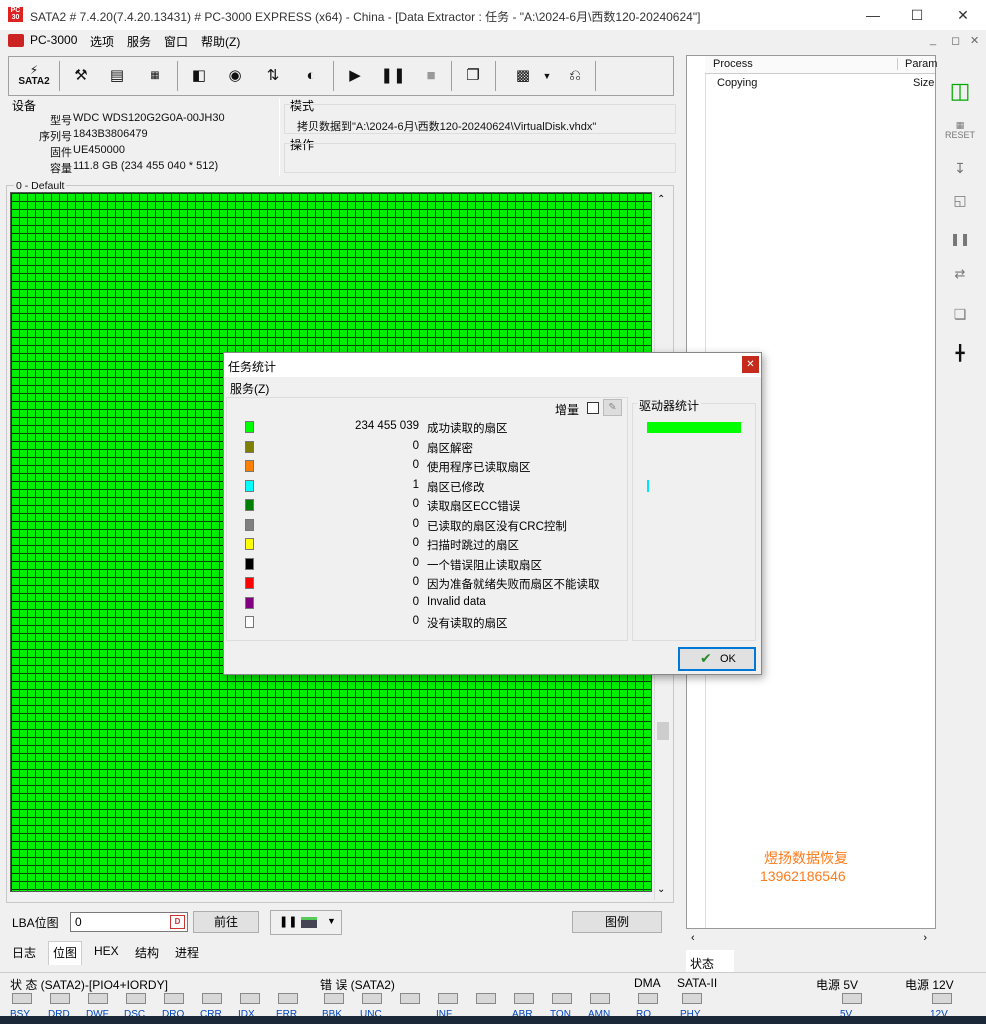 This screenshot has height=1024, width=986. What do you see at coordinates (102, 41) in the screenshot?
I see `menu-options: 选项` at bounding box center [102, 41].